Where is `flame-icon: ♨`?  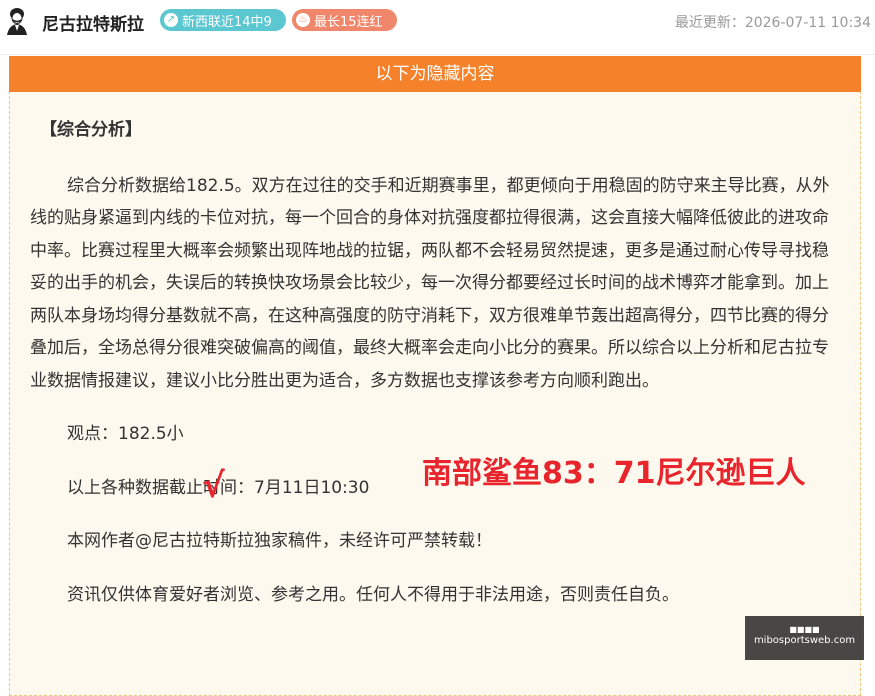 flame-icon: ♨ is located at coordinates (303, 20).